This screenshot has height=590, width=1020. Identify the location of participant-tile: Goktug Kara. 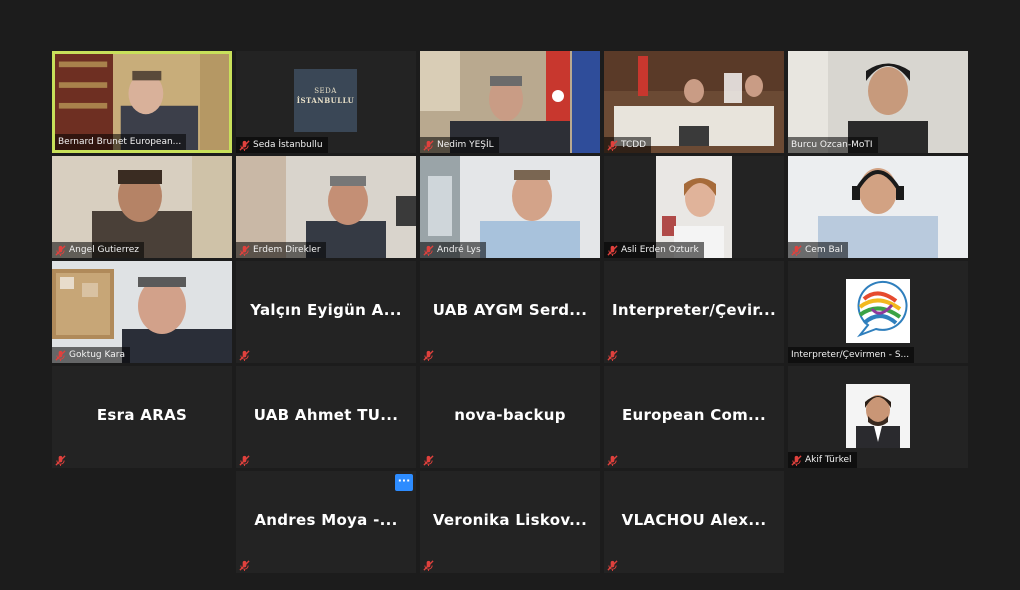
(142, 312).